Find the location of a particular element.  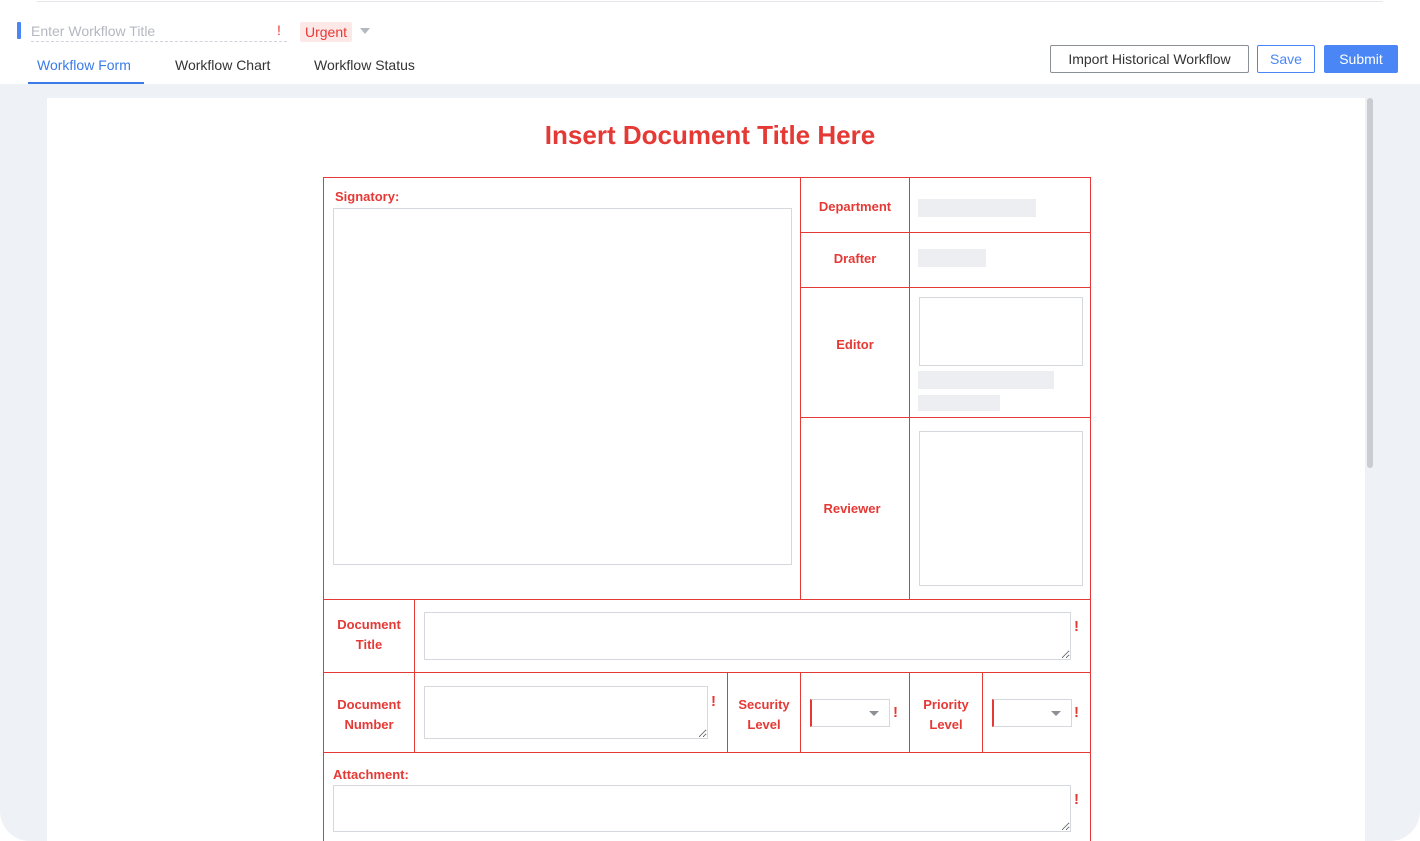

security-level-select is located at coordinates (850, 713).